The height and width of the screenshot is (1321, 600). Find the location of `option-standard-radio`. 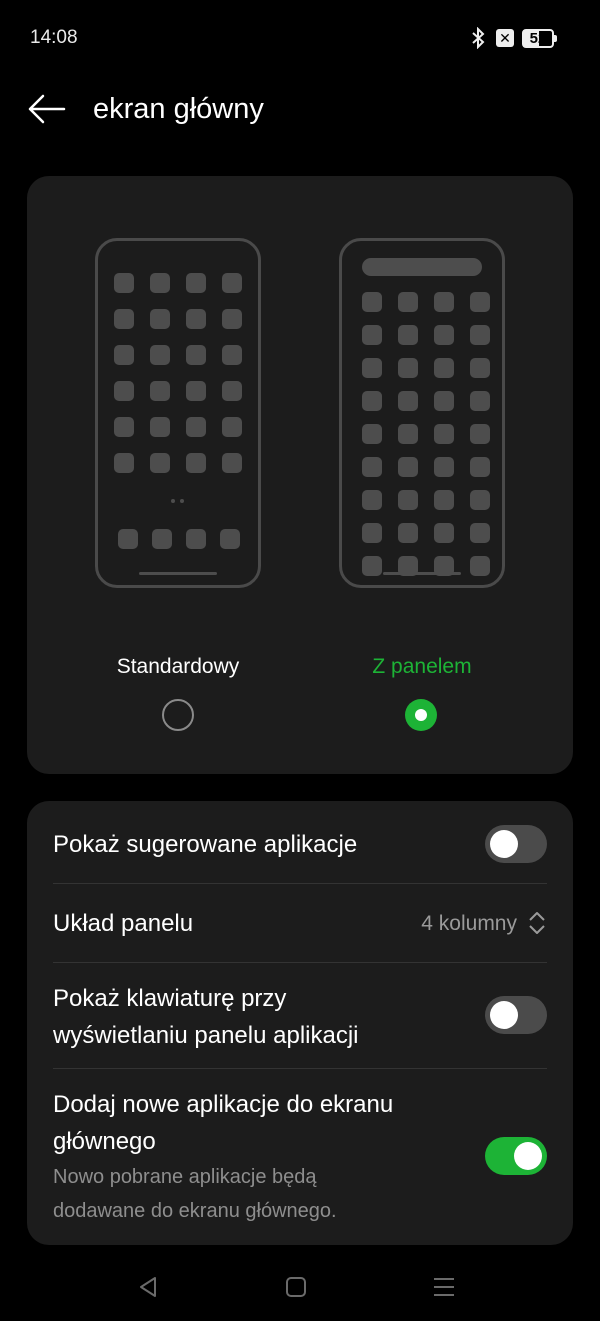

option-standard-radio is located at coordinates (178, 715).